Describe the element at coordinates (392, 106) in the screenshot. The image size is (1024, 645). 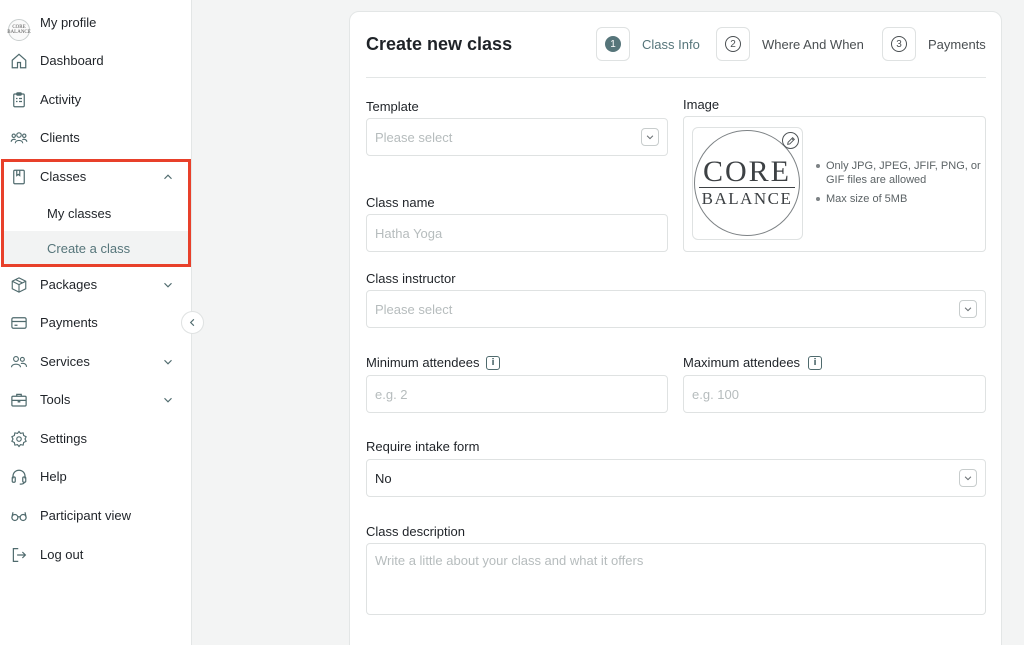
I see `template-label: Template` at that location.